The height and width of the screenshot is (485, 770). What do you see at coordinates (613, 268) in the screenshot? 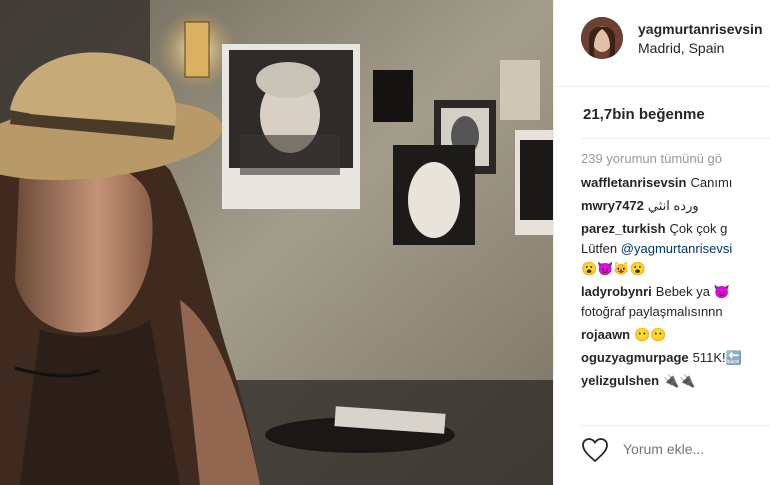
I see `comment-text-line3: 😮😈😺😮` at bounding box center [613, 268].